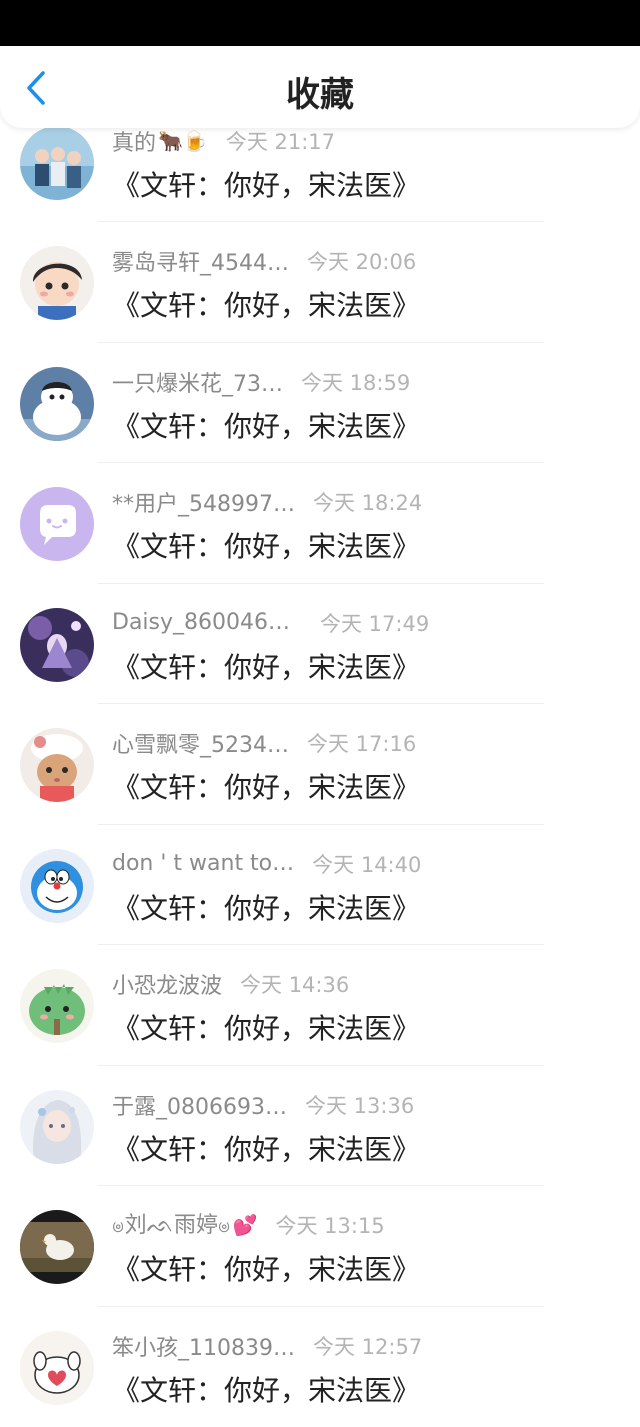 The image size is (640, 1427). What do you see at coordinates (320, 1367) in the screenshot?
I see `list-item: 笨小孩_110839… 今天 12:57 《文轩：你好，宋法医》` at bounding box center [320, 1367].